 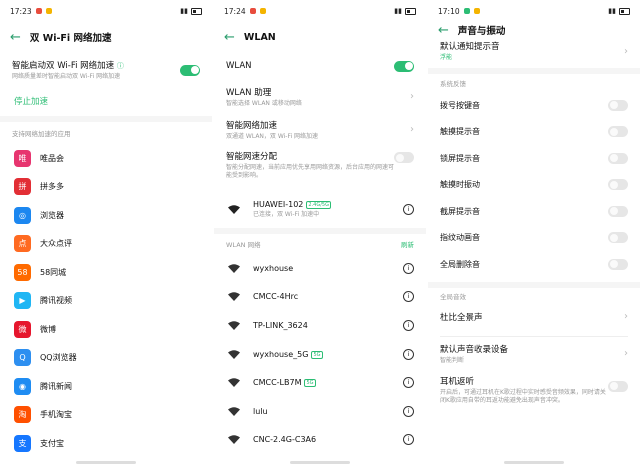 I want to click on app-item: ◎ 浏览器, so click(x=106, y=215).